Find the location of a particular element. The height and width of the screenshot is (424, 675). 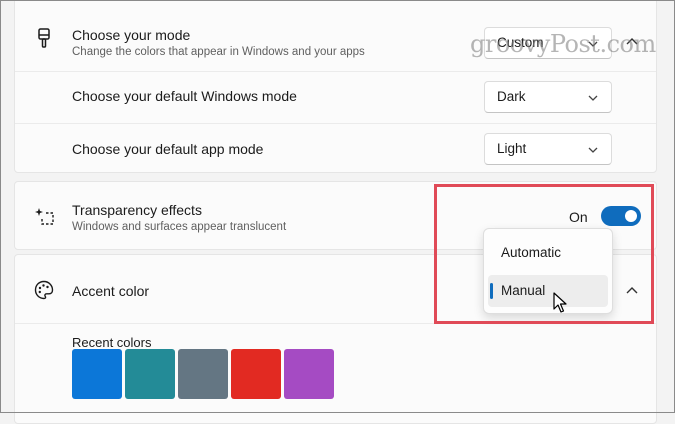

mode-dropdown: Custom is located at coordinates (548, 43).